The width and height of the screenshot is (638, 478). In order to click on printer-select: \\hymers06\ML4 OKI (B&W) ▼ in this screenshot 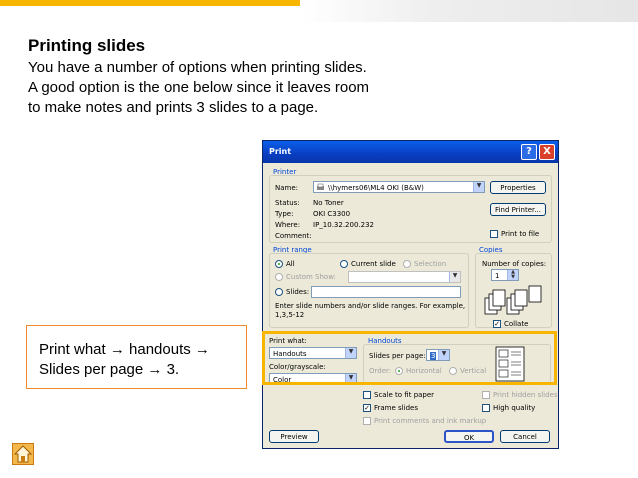, I will do `click(399, 187)`.